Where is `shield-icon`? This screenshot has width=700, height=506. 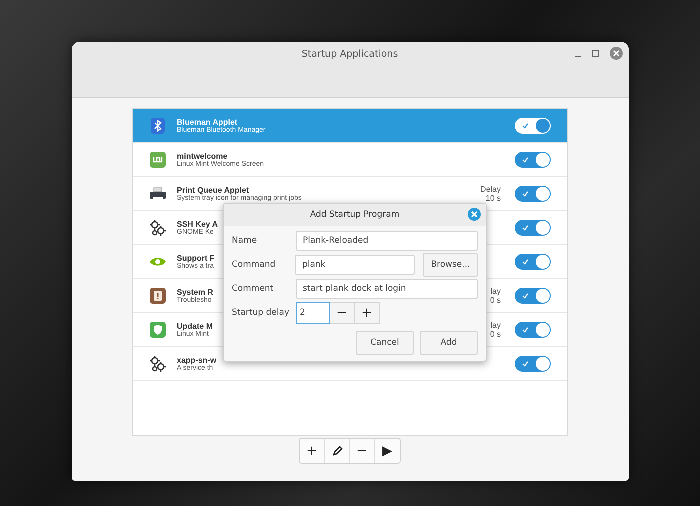 shield-icon is located at coordinates (158, 329).